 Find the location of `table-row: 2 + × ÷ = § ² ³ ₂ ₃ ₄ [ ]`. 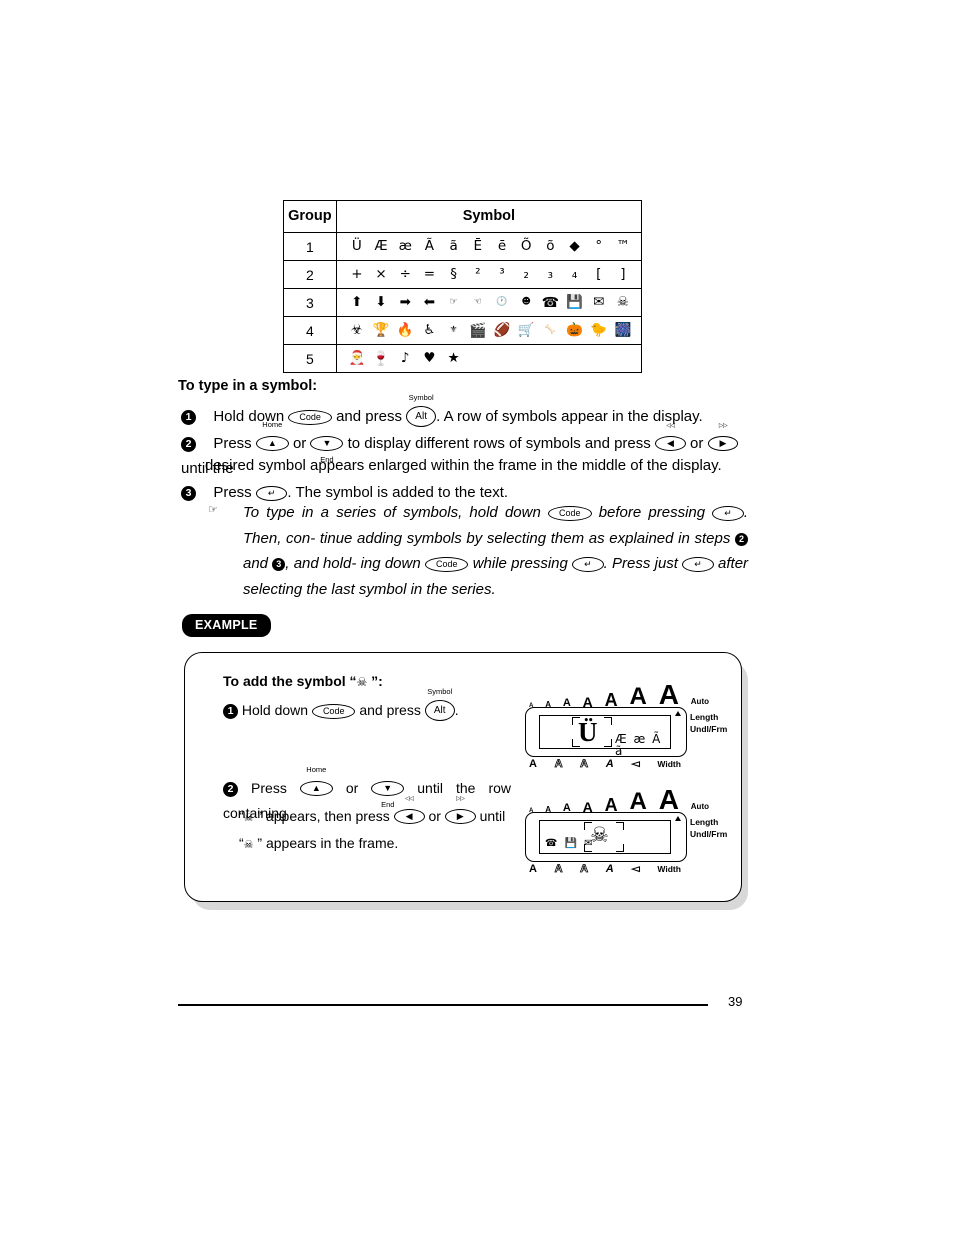

table-row: 2 + × ÷ = § ² ³ ₂ ₃ ₄ [ ] is located at coordinates (463, 274).